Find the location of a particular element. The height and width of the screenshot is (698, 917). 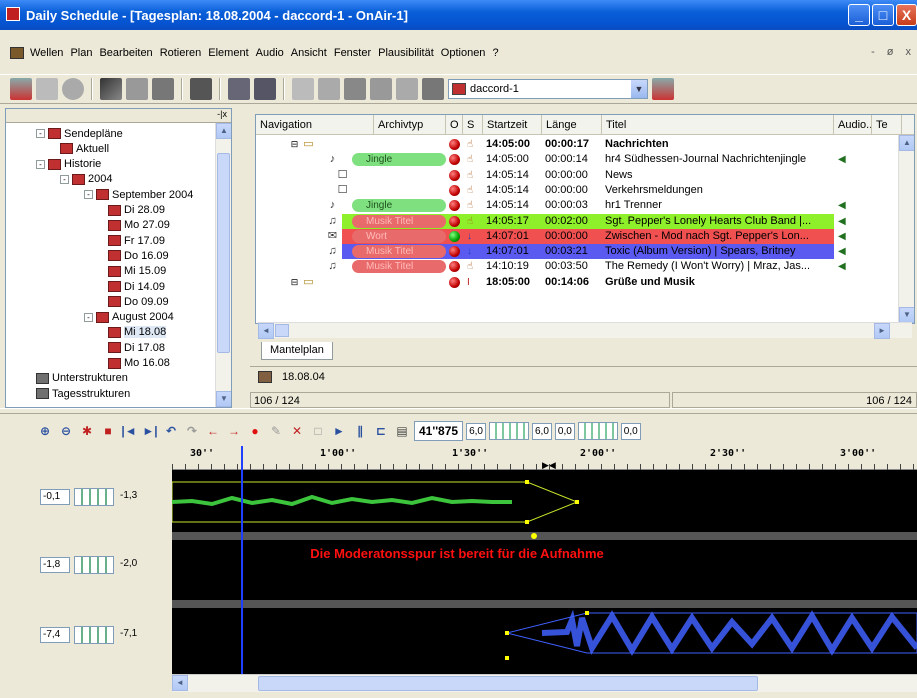

tree-node: Mi 15.09 is located at coordinates (137, 271).